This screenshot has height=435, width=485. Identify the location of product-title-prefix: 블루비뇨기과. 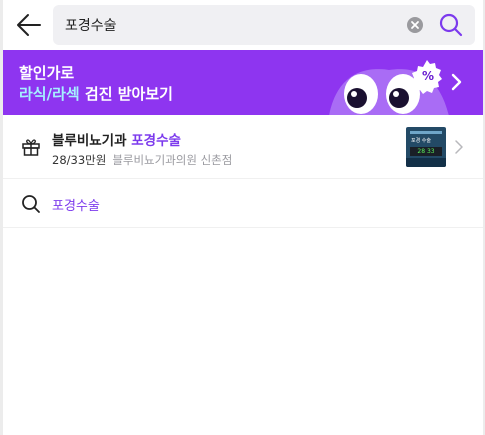
(92, 141).